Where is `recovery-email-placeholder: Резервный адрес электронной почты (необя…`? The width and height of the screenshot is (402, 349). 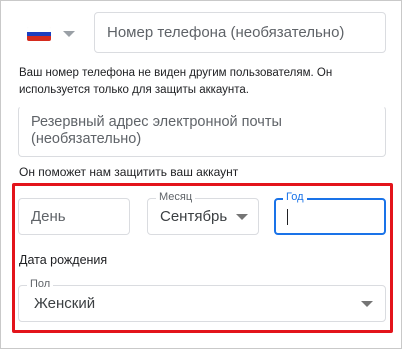 recovery-email-placeholder: Резервный адрес электронной почты (необя… is located at coordinates (156, 130).